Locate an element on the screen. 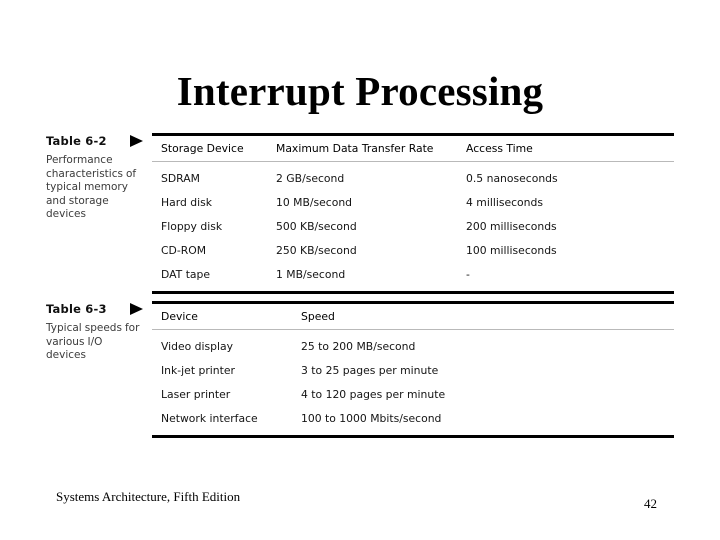  cell-access-time: 100 milliseconds is located at coordinates (511, 250).